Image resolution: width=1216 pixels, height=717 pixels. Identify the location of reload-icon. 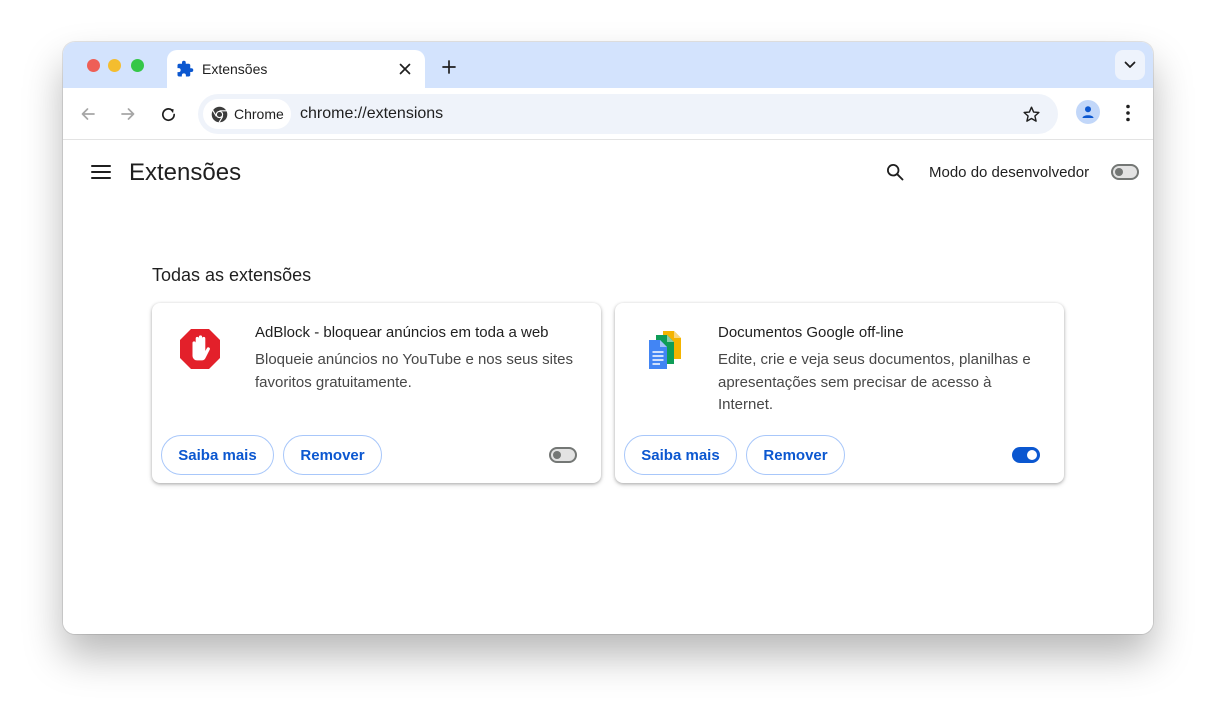
(168, 114).